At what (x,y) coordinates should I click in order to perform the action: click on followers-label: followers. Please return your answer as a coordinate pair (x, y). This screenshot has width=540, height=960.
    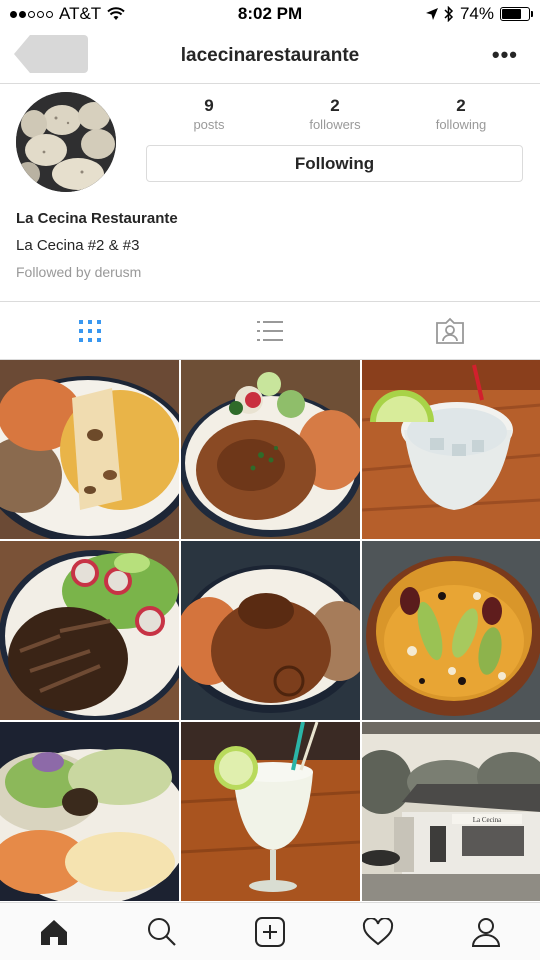
    Looking at the image, I should click on (335, 124).